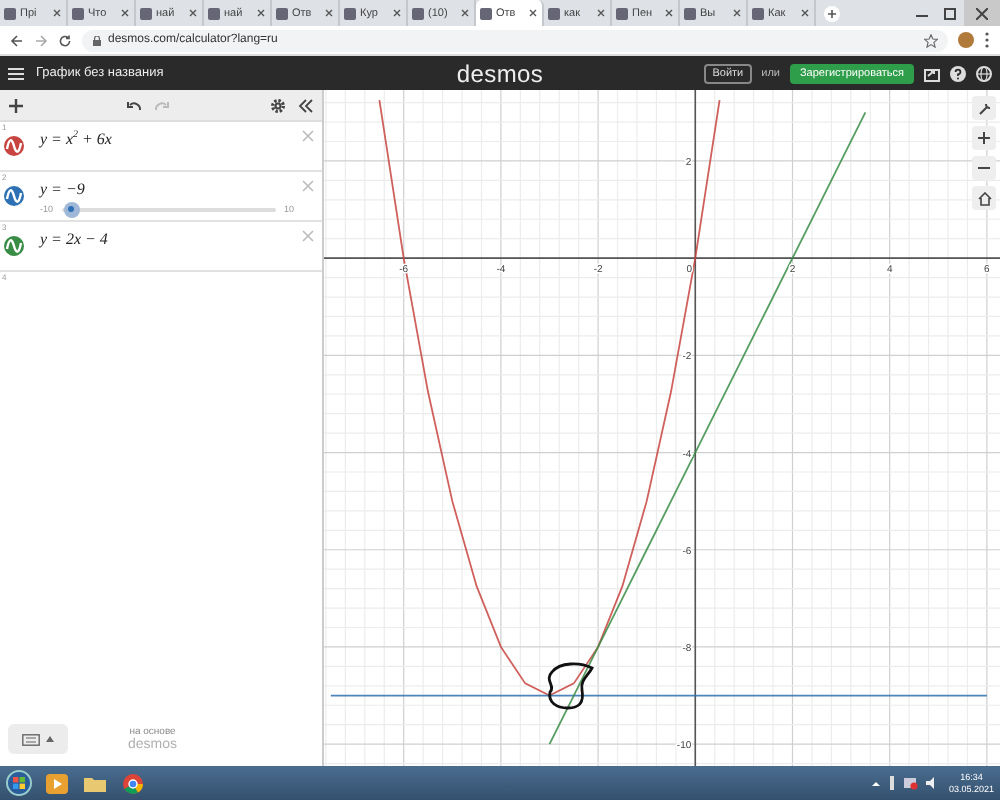 The image size is (1000, 800). What do you see at coordinates (306, 105) in the screenshot?
I see `collapse-icon` at bounding box center [306, 105].